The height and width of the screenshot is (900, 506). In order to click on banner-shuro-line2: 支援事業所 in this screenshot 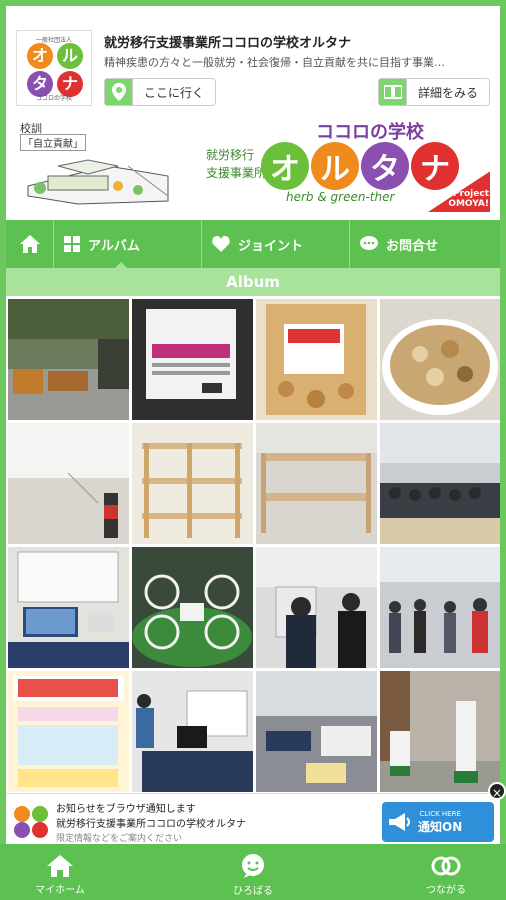, I will do `click(236, 173)`.